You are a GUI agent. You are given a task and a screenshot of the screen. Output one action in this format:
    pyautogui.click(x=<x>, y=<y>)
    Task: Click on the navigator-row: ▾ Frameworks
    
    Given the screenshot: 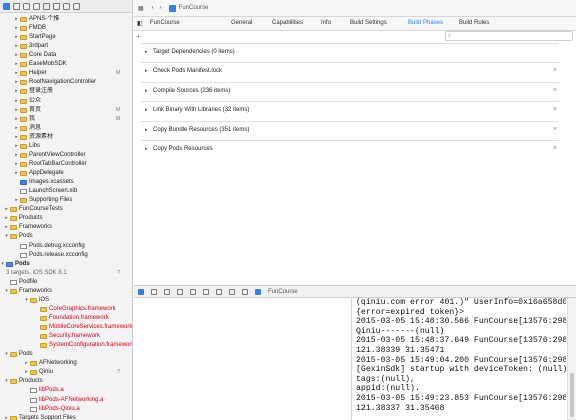 What is the action you would take?
    pyautogui.click(x=66, y=291)
    